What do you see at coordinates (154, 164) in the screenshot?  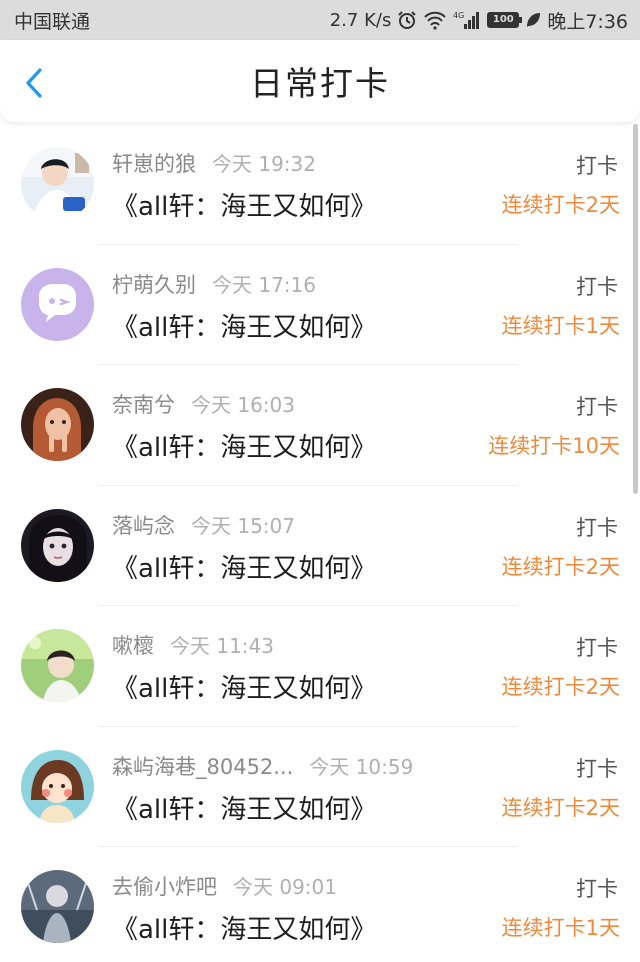 I see `user-name: 轩崽的狼` at bounding box center [154, 164].